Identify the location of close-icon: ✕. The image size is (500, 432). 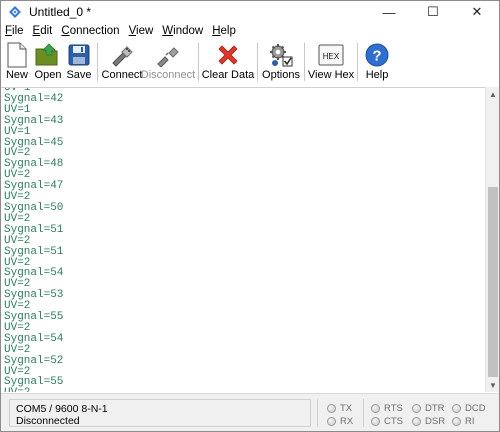
(477, 11).